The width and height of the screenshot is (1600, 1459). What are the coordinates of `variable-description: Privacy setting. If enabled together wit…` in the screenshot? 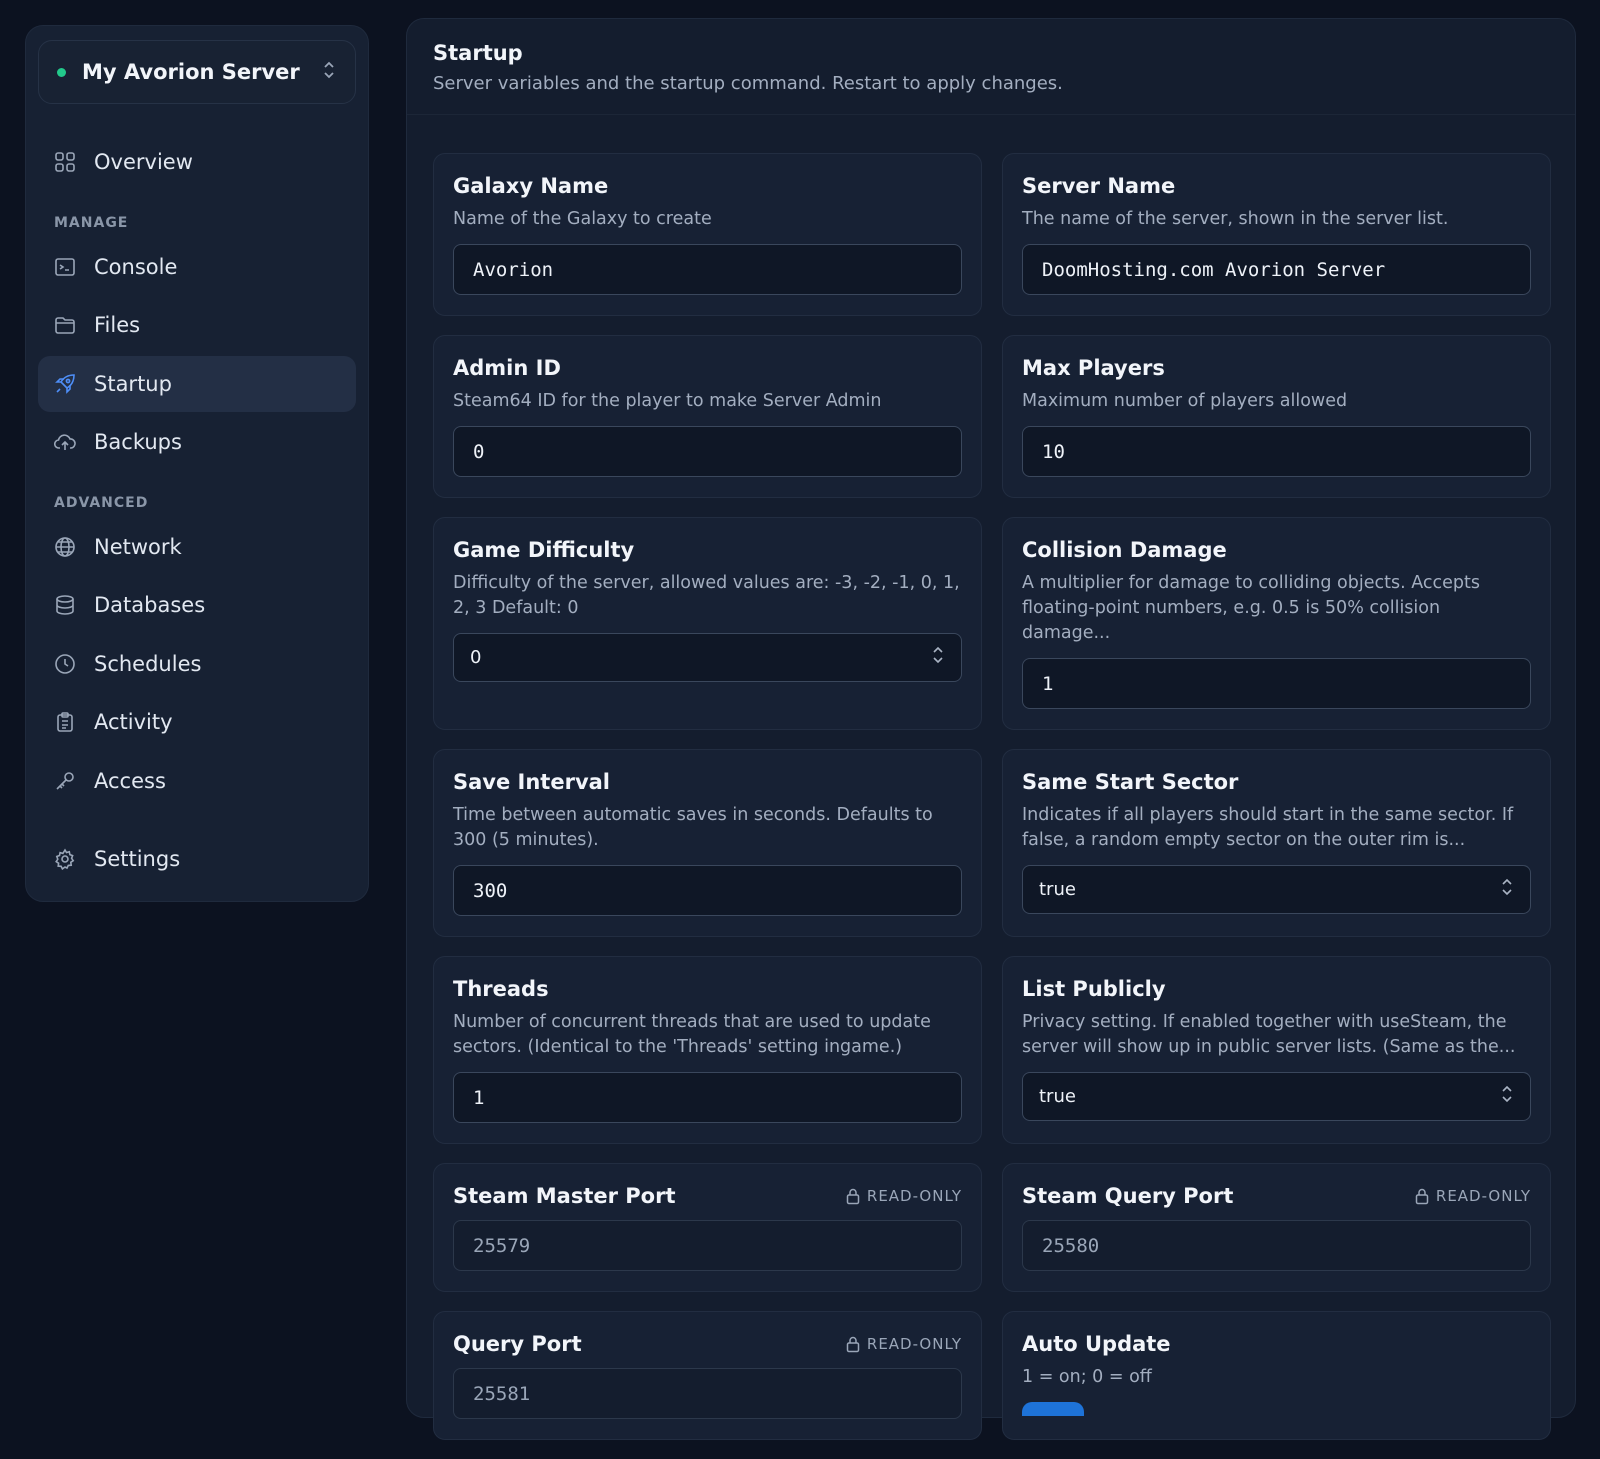 It's located at (1269, 1034).